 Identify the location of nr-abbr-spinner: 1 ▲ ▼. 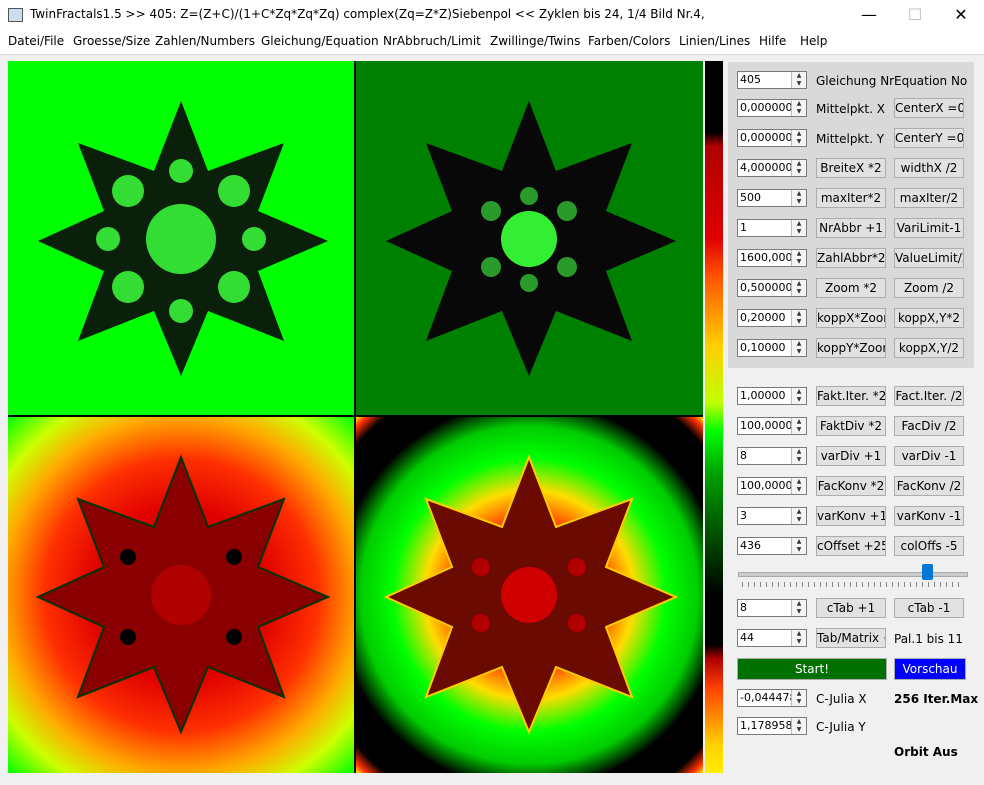
(772, 228).